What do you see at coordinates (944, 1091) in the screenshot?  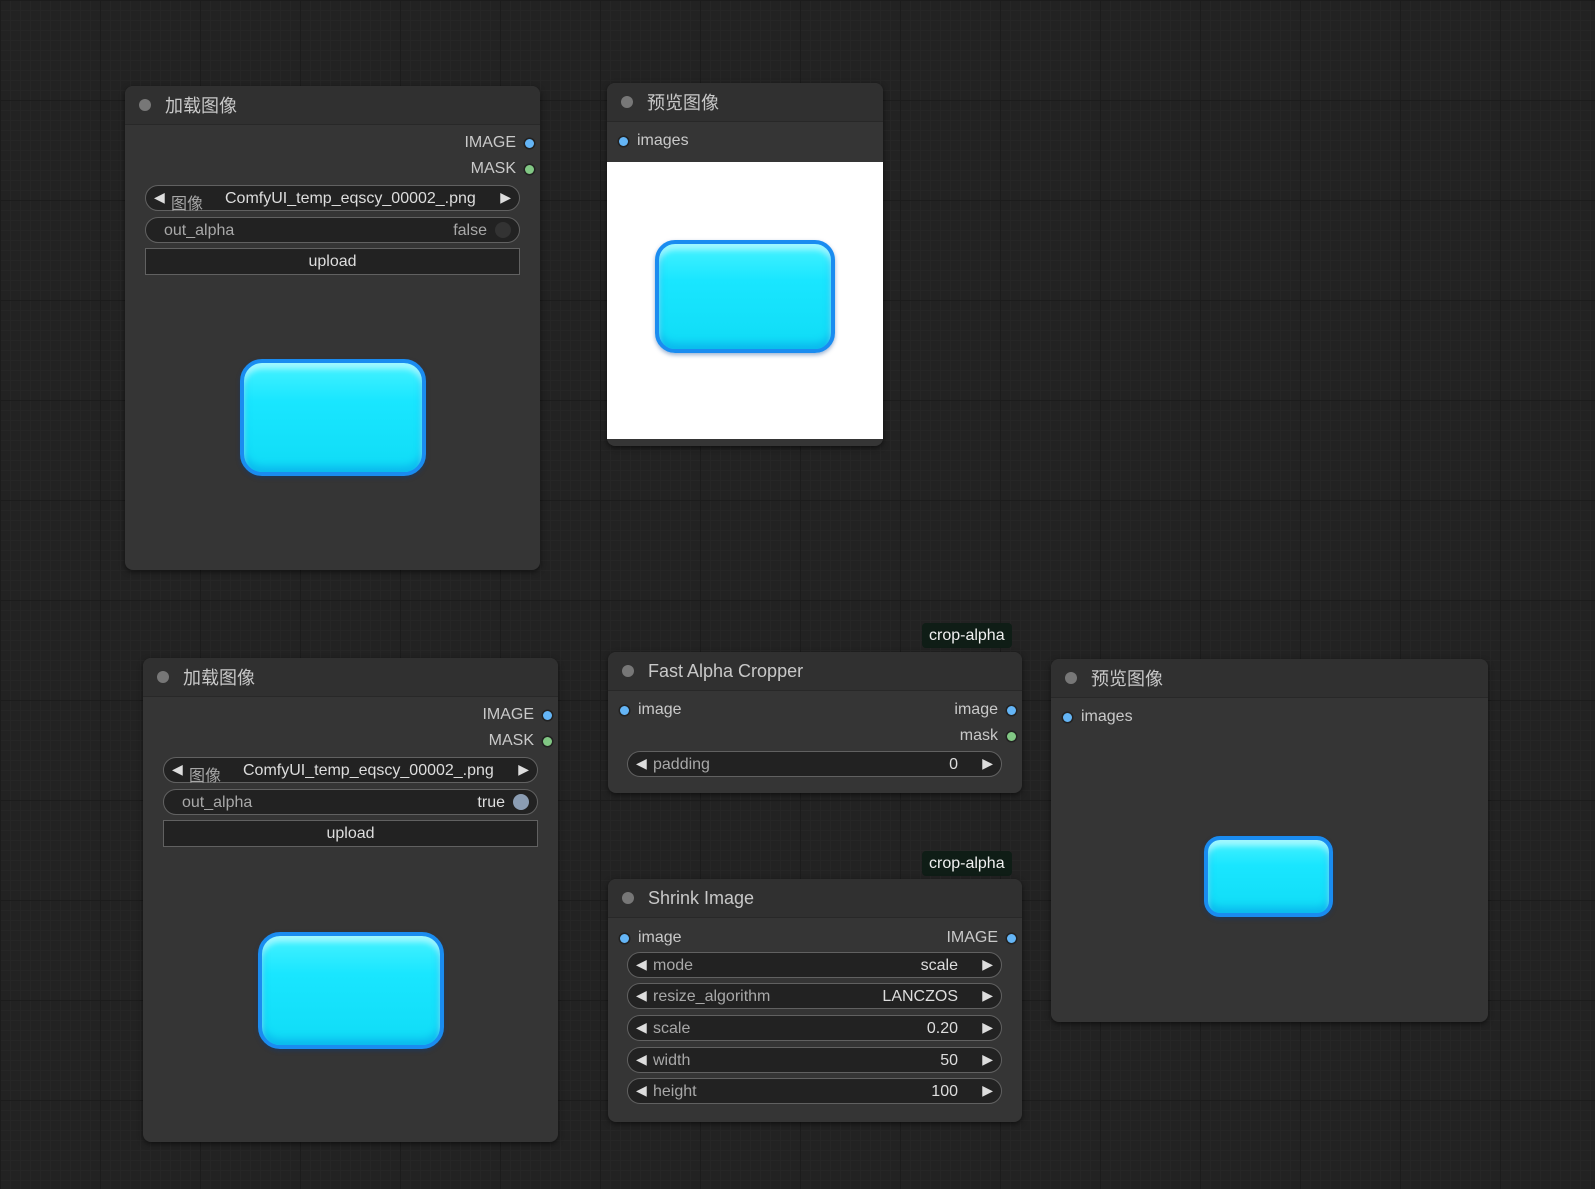 I see `widget-value: 100` at bounding box center [944, 1091].